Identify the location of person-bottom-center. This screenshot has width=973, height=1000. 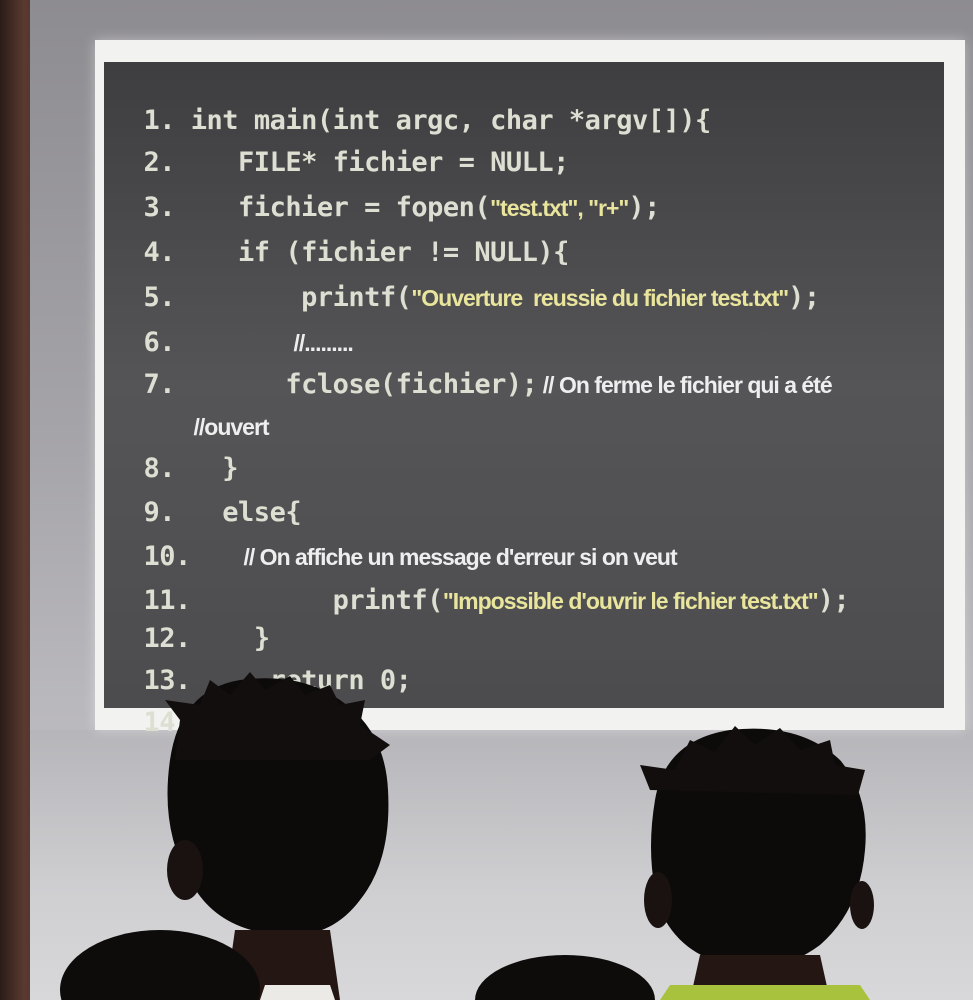
(565, 977).